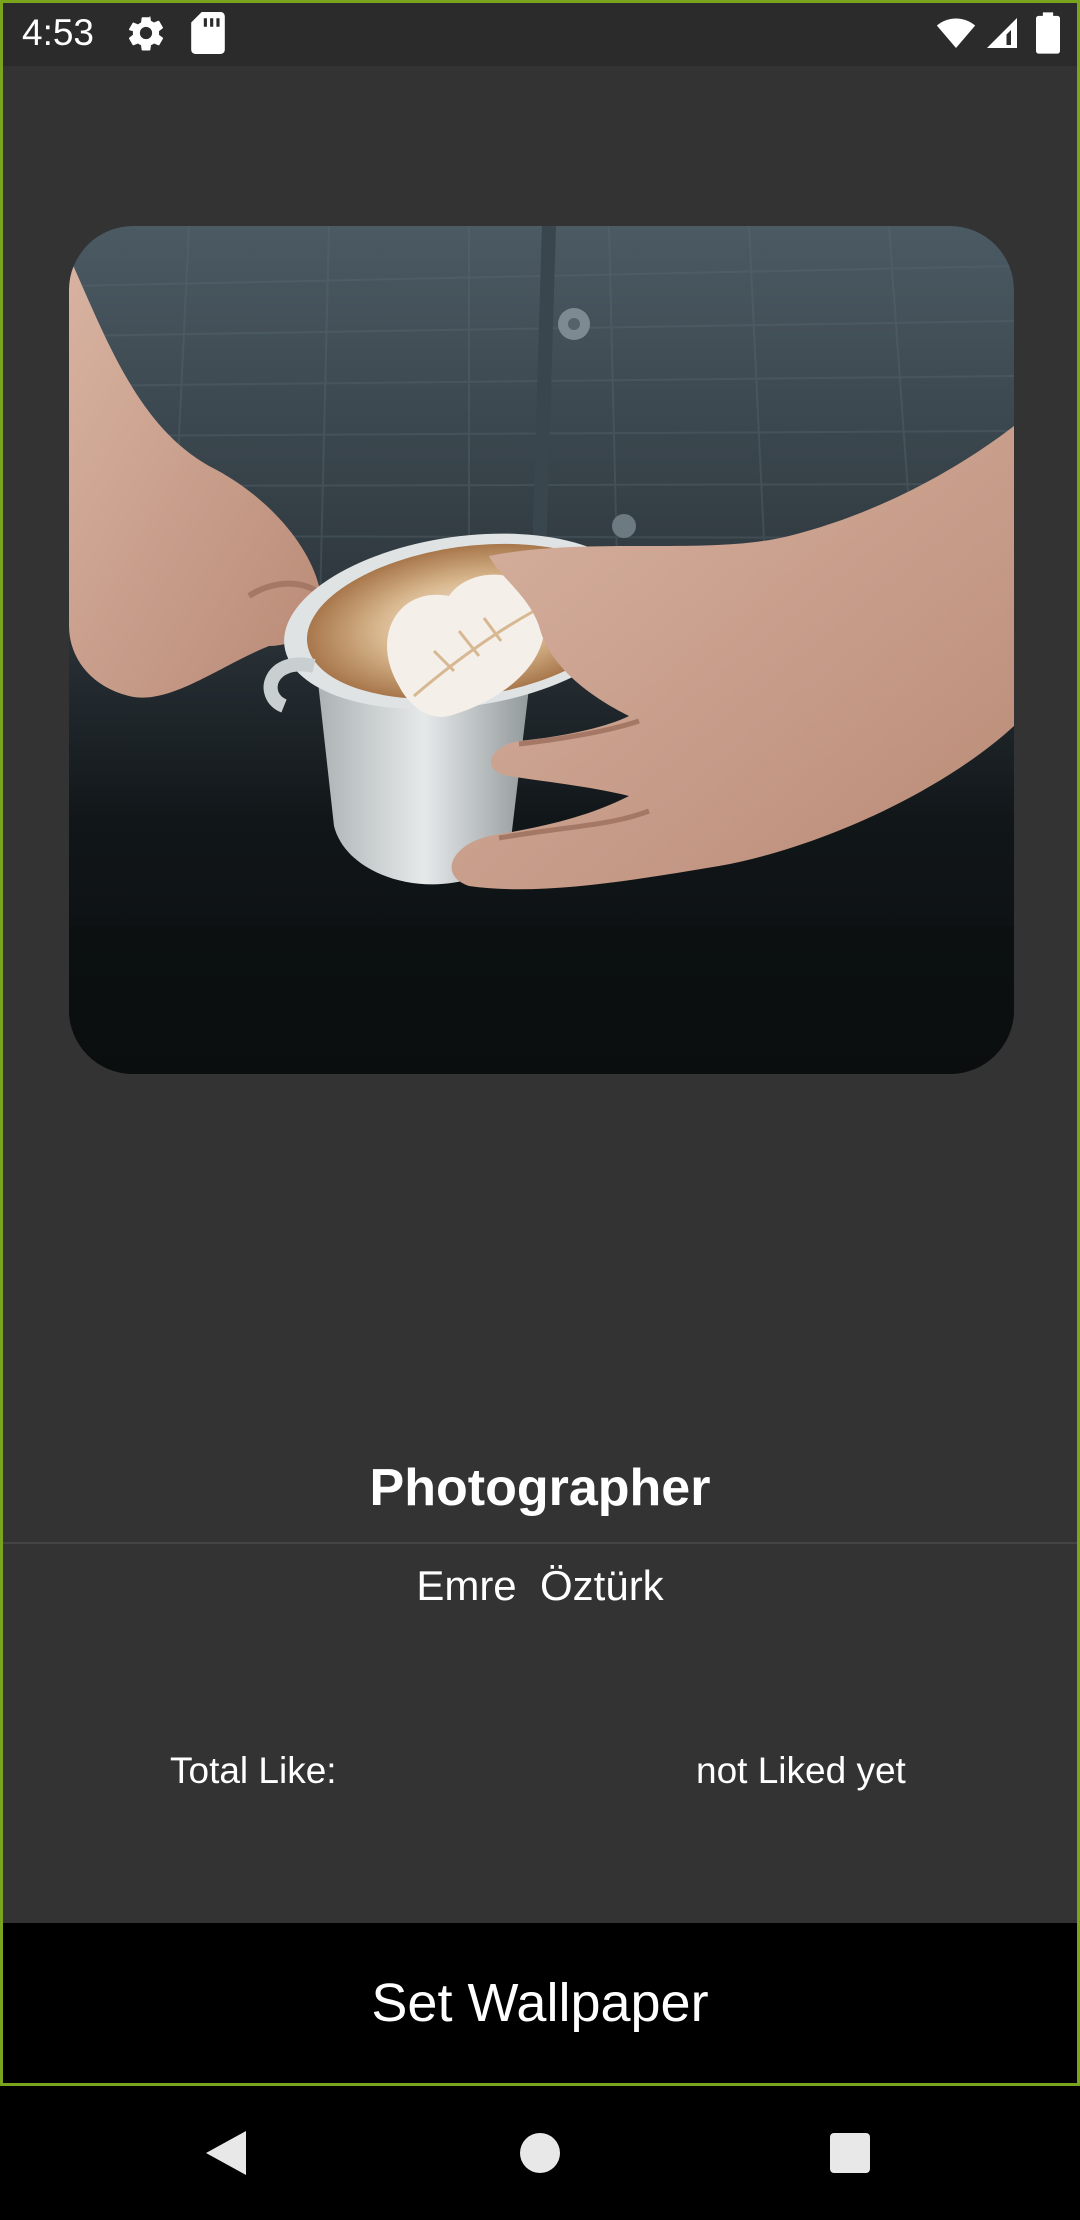 This screenshot has width=1080, height=2220. Describe the element at coordinates (1048, 33) in the screenshot. I see `battery-icon` at that location.